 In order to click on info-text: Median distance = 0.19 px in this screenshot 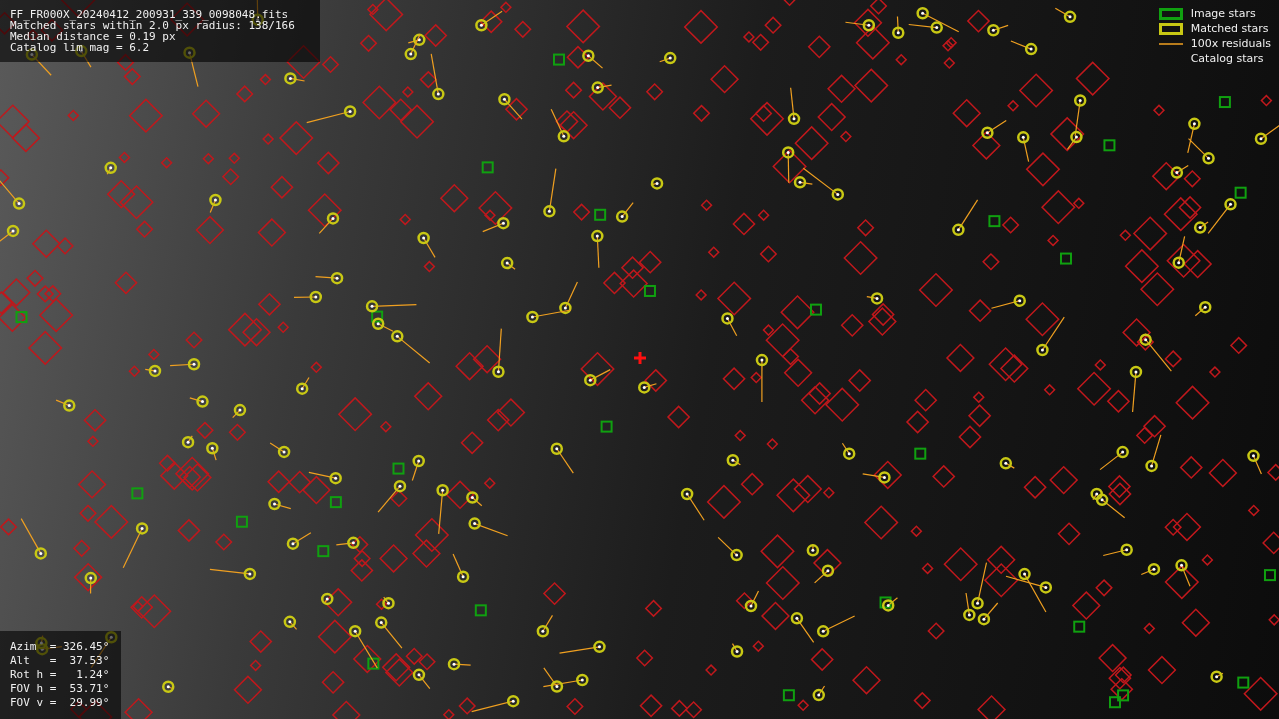, I will do `click(93, 36)`.